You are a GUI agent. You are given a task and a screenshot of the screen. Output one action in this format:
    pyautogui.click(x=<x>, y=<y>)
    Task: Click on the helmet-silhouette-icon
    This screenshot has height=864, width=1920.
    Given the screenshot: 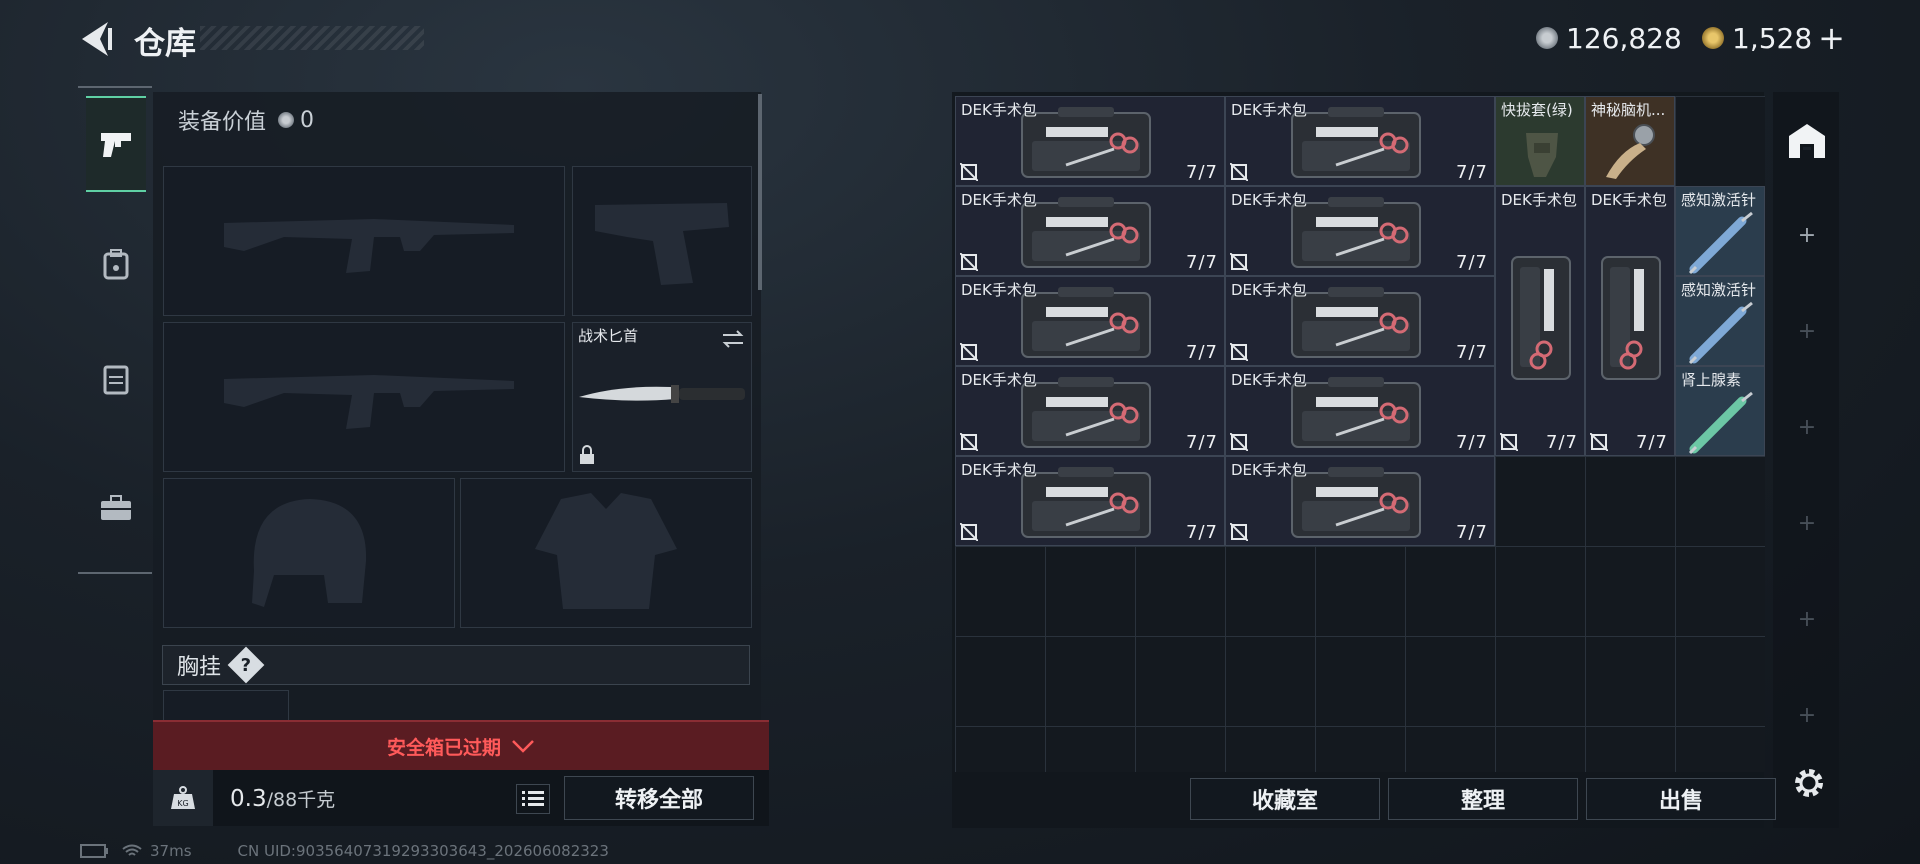 What is the action you would take?
    pyautogui.click(x=309, y=553)
    